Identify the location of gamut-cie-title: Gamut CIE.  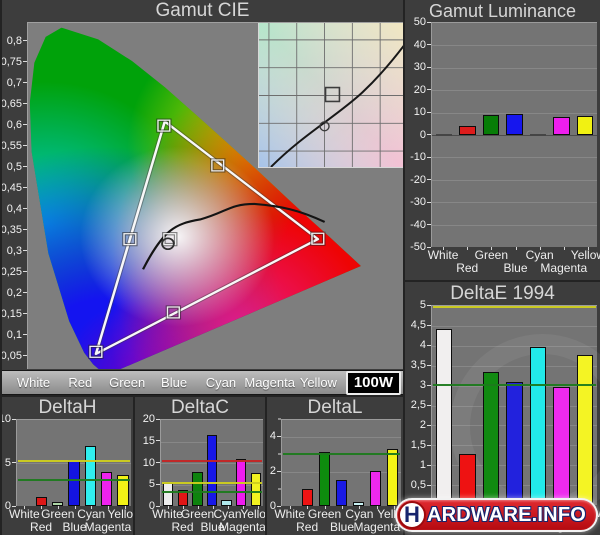
(202, 10).